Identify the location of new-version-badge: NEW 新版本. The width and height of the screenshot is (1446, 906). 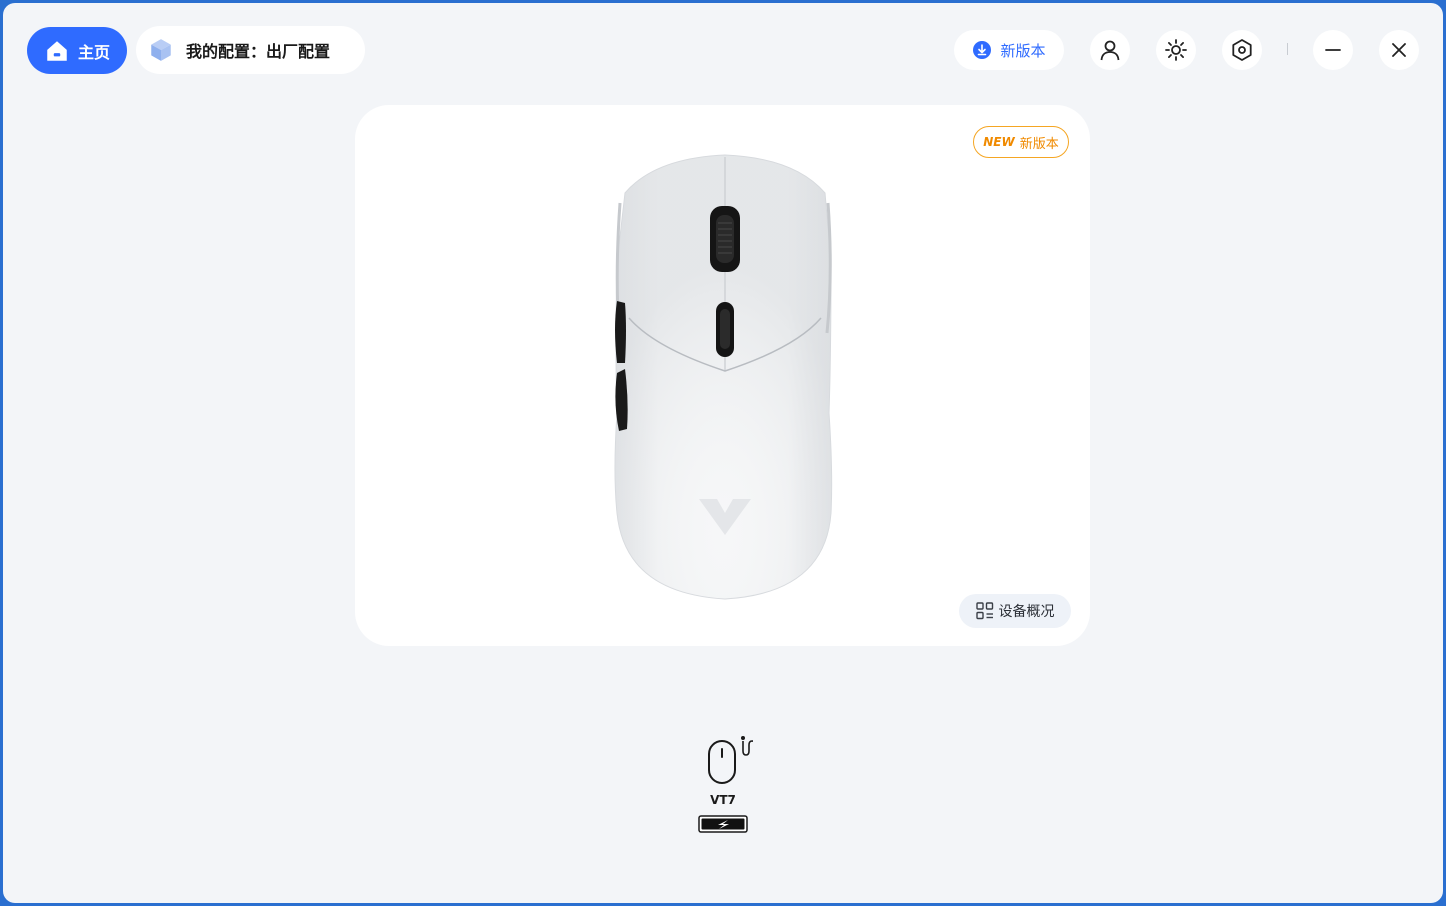
(1021, 142).